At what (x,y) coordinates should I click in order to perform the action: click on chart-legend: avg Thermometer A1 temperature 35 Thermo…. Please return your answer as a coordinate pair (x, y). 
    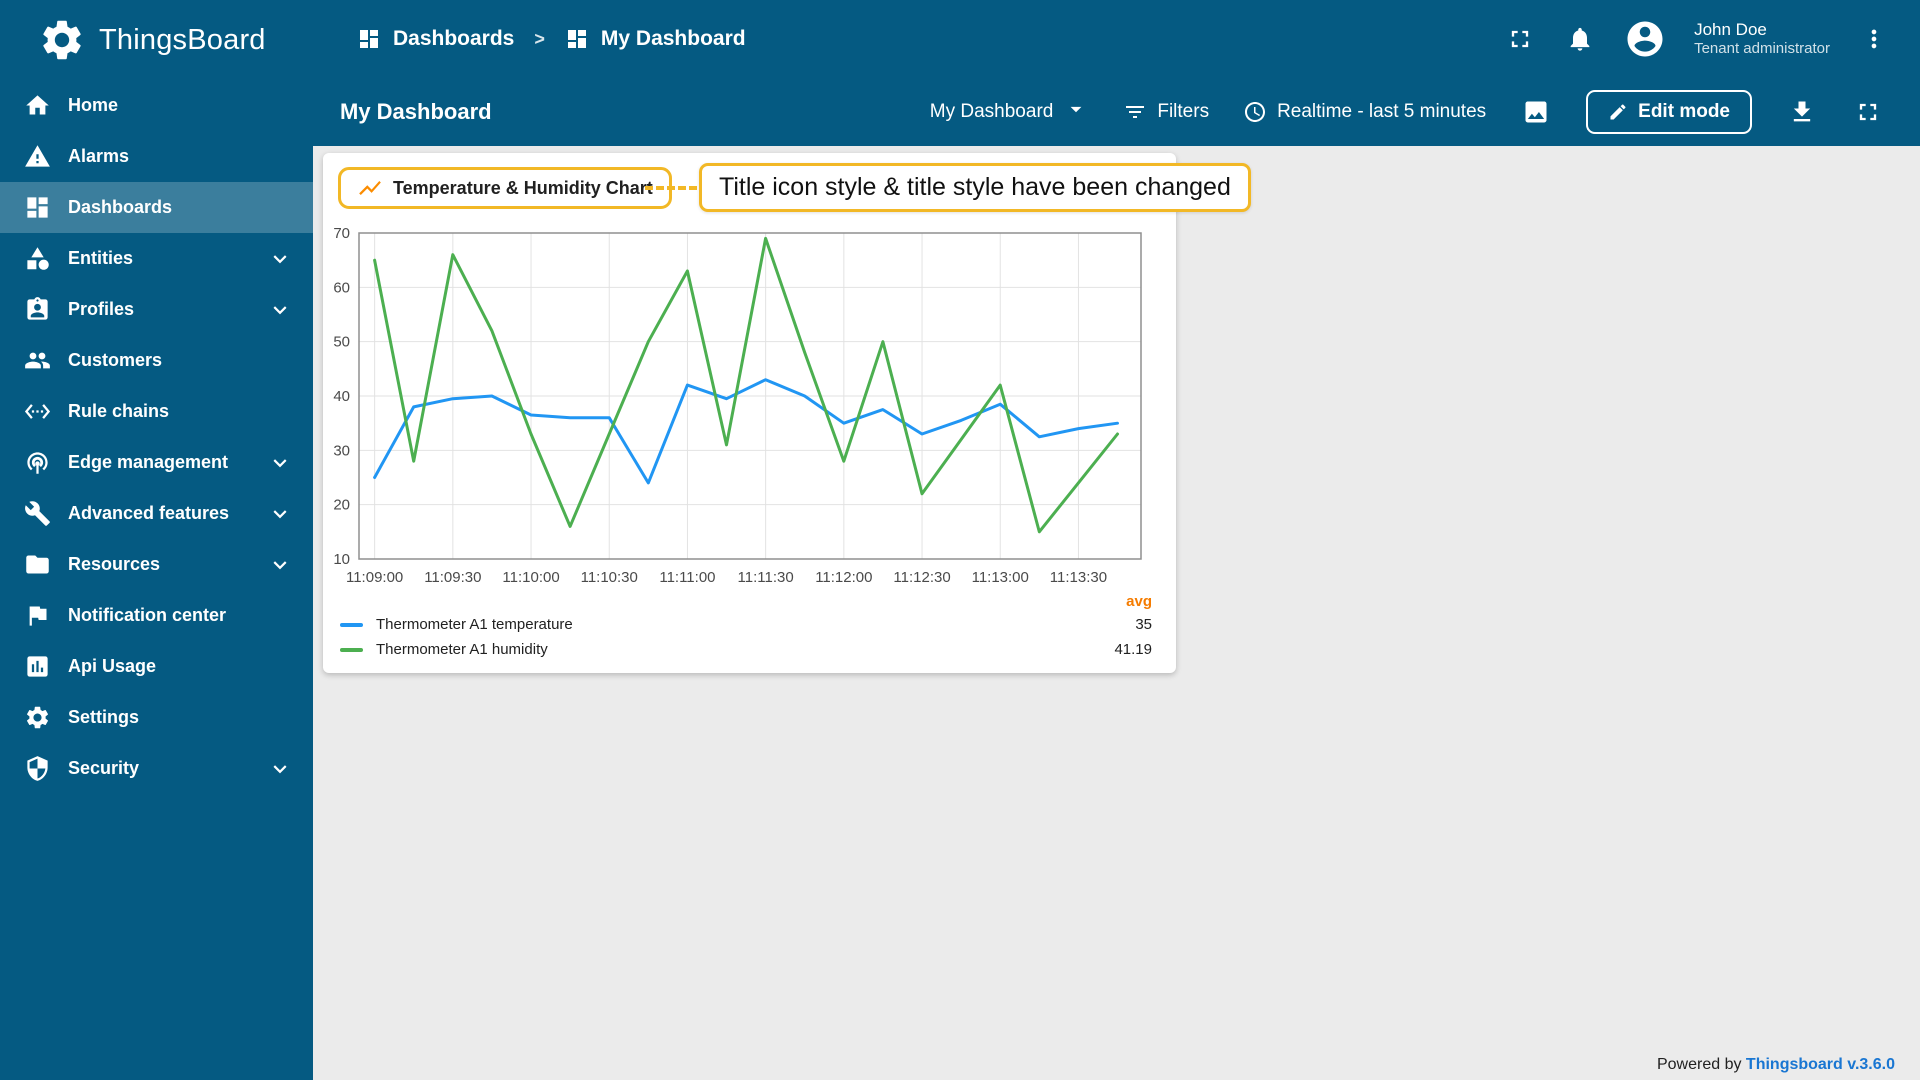
    Looking at the image, I should click on (746, 626).